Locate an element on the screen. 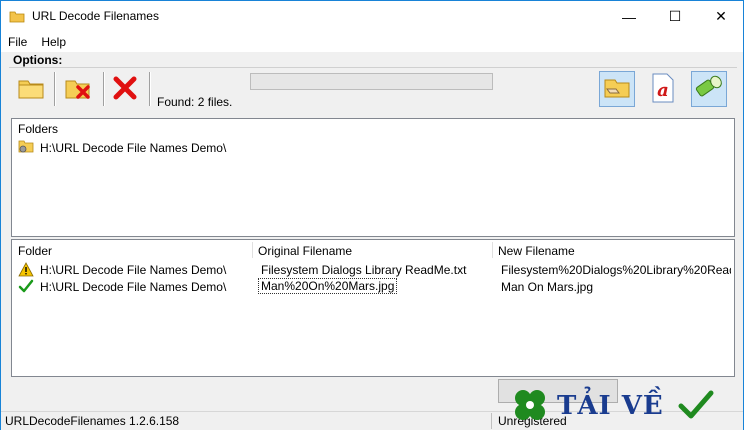  clover-icon is located at coordinates (530, 406).